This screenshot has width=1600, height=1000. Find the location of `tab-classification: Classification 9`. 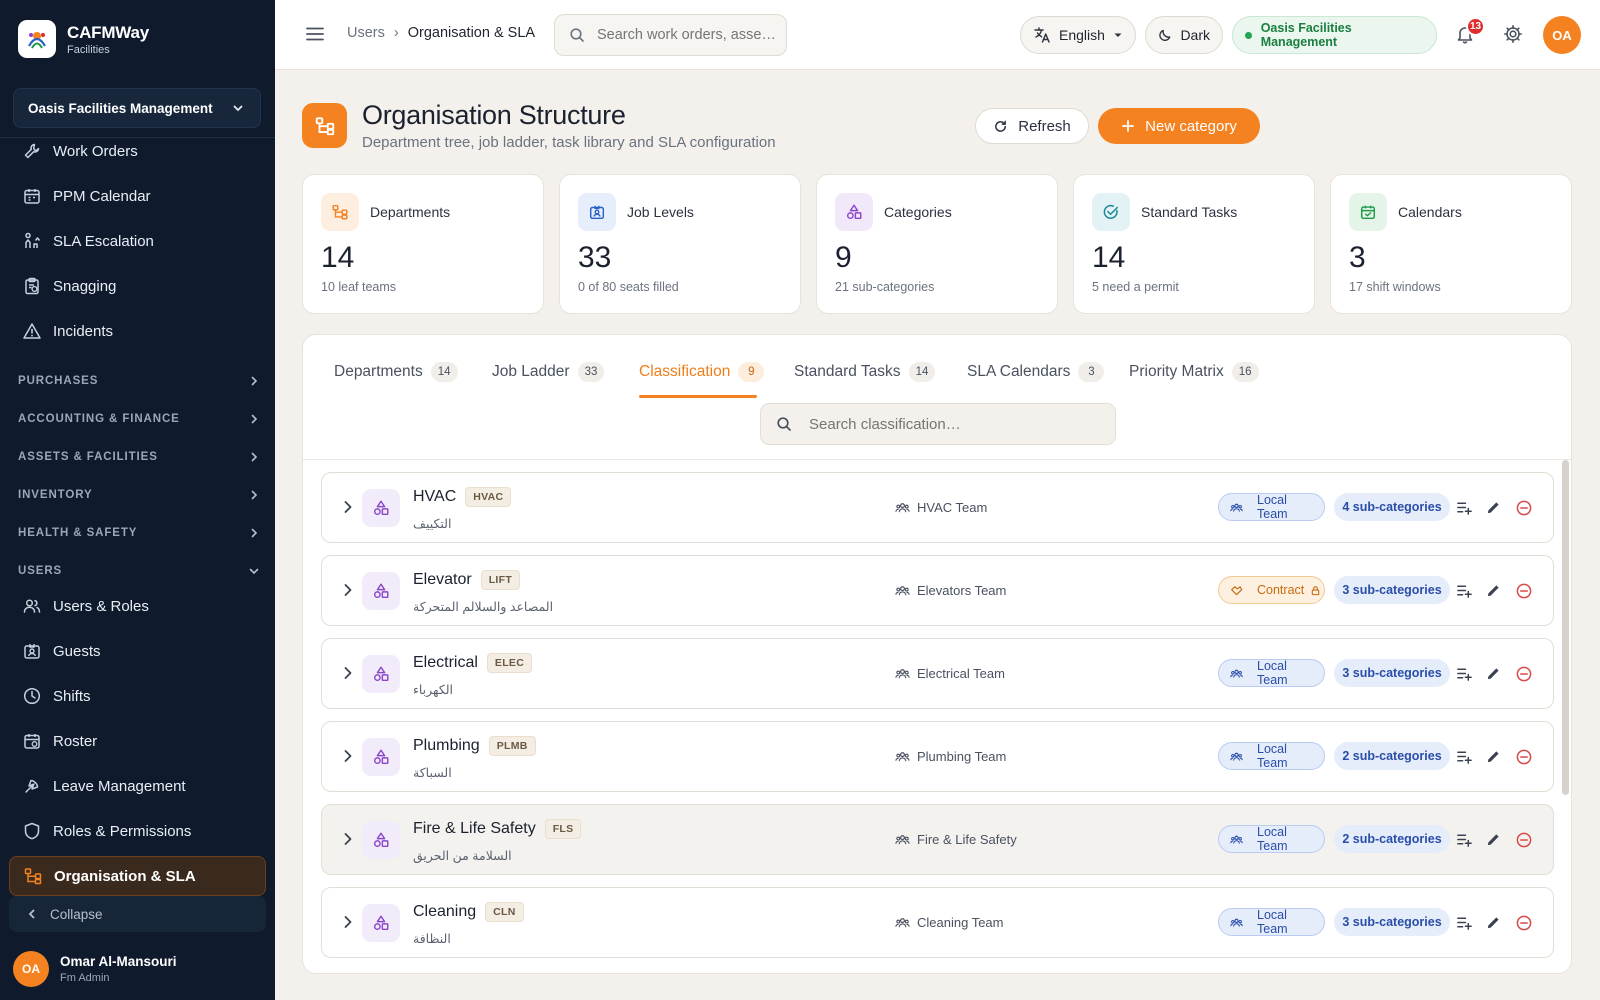

tab-classification: Classification 9 is located at coordinates (702, 372).